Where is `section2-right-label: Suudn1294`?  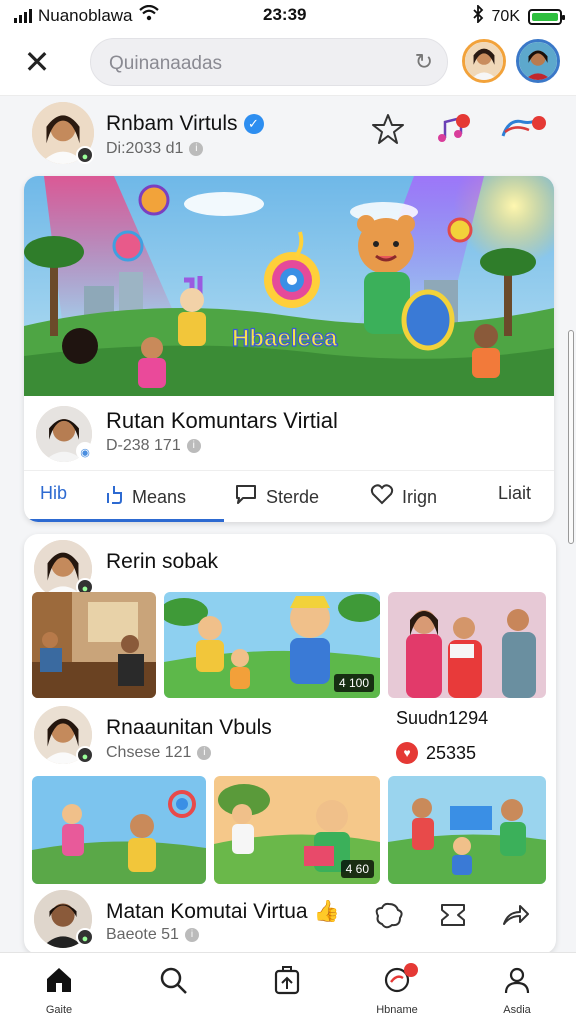
section2-right-label: Suudn1294 is located at coordinates (442, 718).